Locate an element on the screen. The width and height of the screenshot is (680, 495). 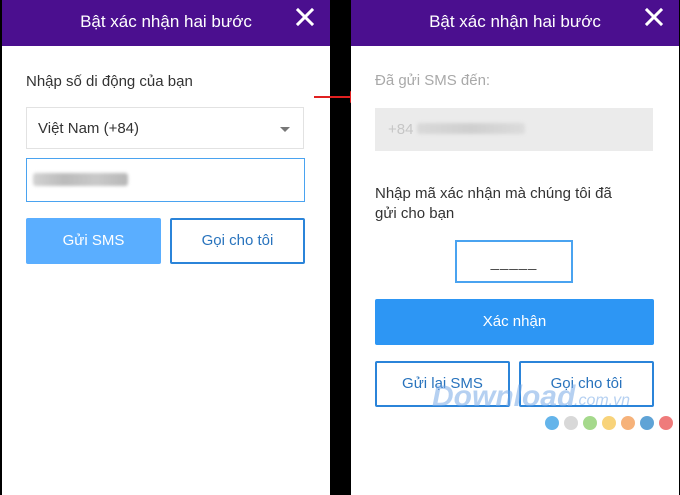
code-prompt-line2: gửi cho bạn is located at coordinates (415, 213).